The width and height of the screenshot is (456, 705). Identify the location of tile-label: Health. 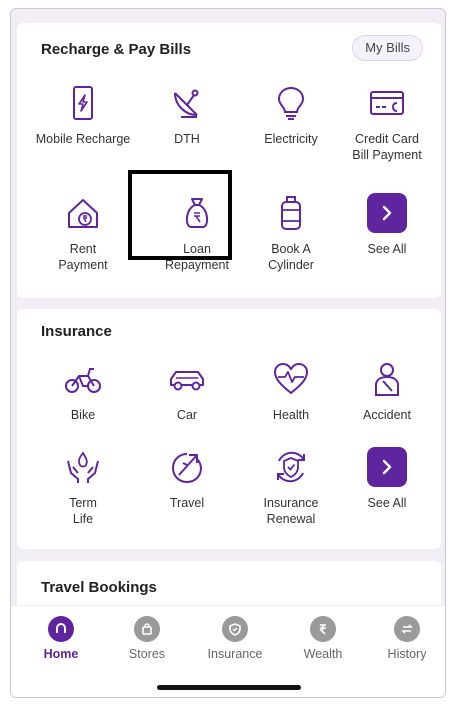
(291, 415).